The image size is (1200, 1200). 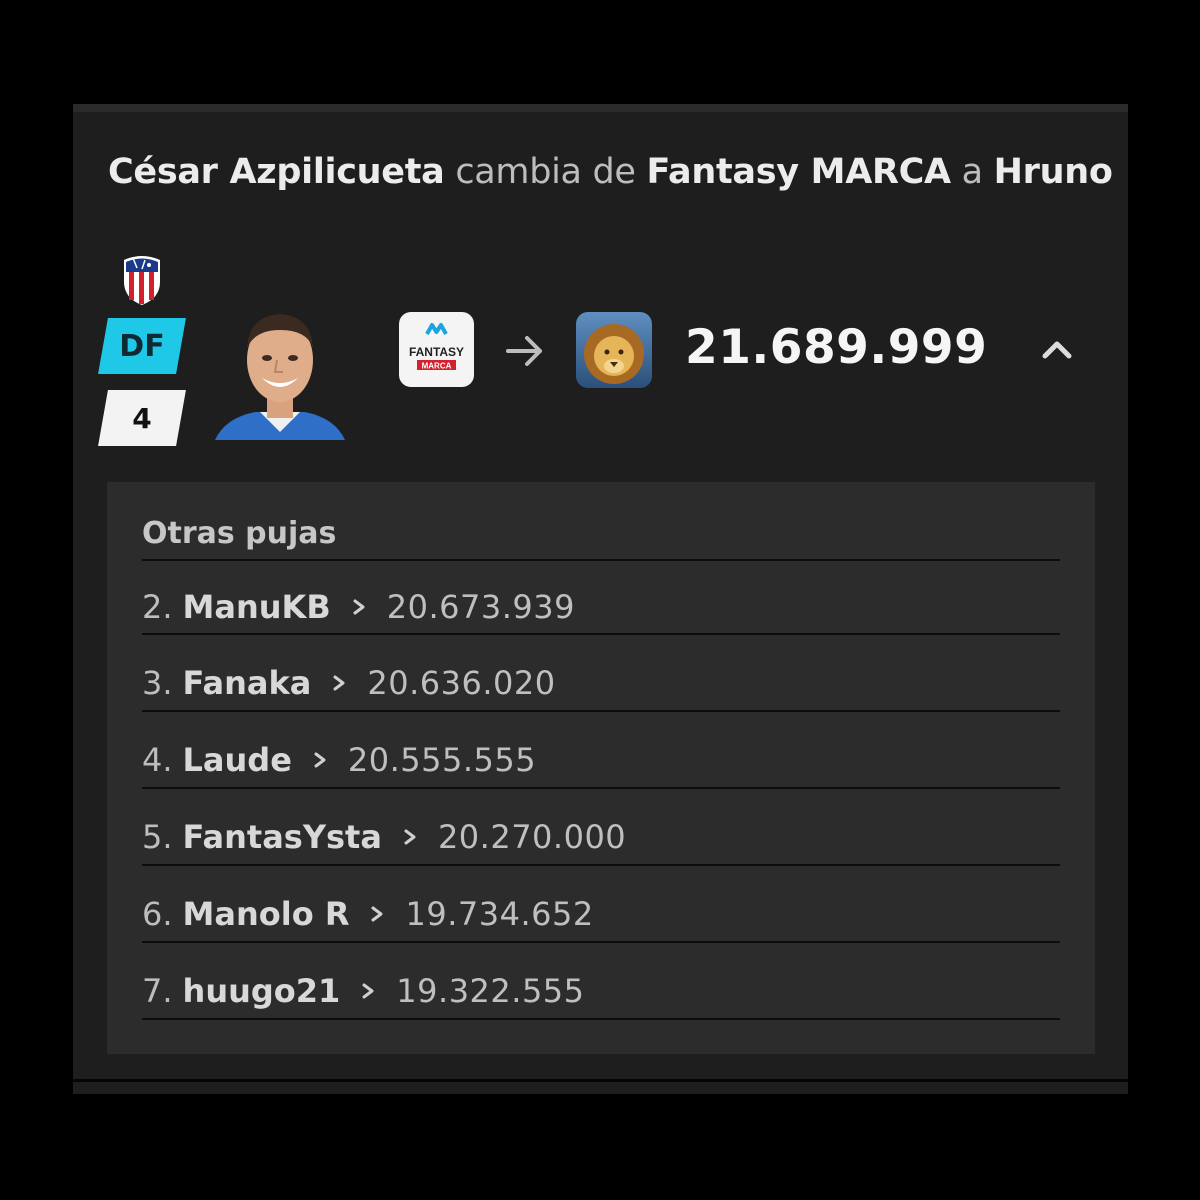 What do you see at coordinates (157, 759) in the screenshot?
I see `bid-rank: 4.` at bounding box center [157, 759].